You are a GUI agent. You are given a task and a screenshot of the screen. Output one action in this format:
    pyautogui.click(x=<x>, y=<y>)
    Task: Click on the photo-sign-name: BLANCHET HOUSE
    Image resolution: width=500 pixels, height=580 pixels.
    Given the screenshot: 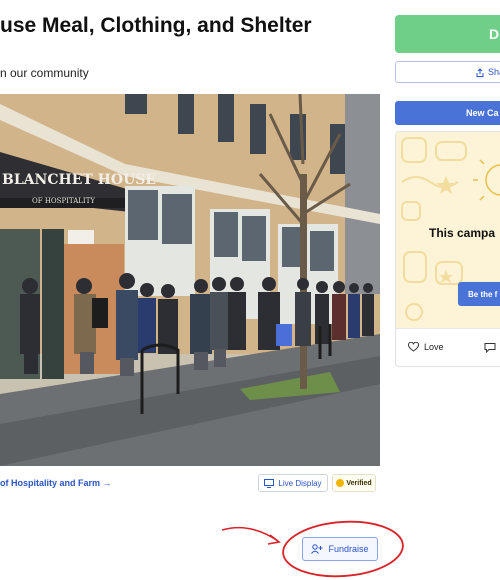 What is the action you would take?
    pyautogui.click(x=79, y=180)
    